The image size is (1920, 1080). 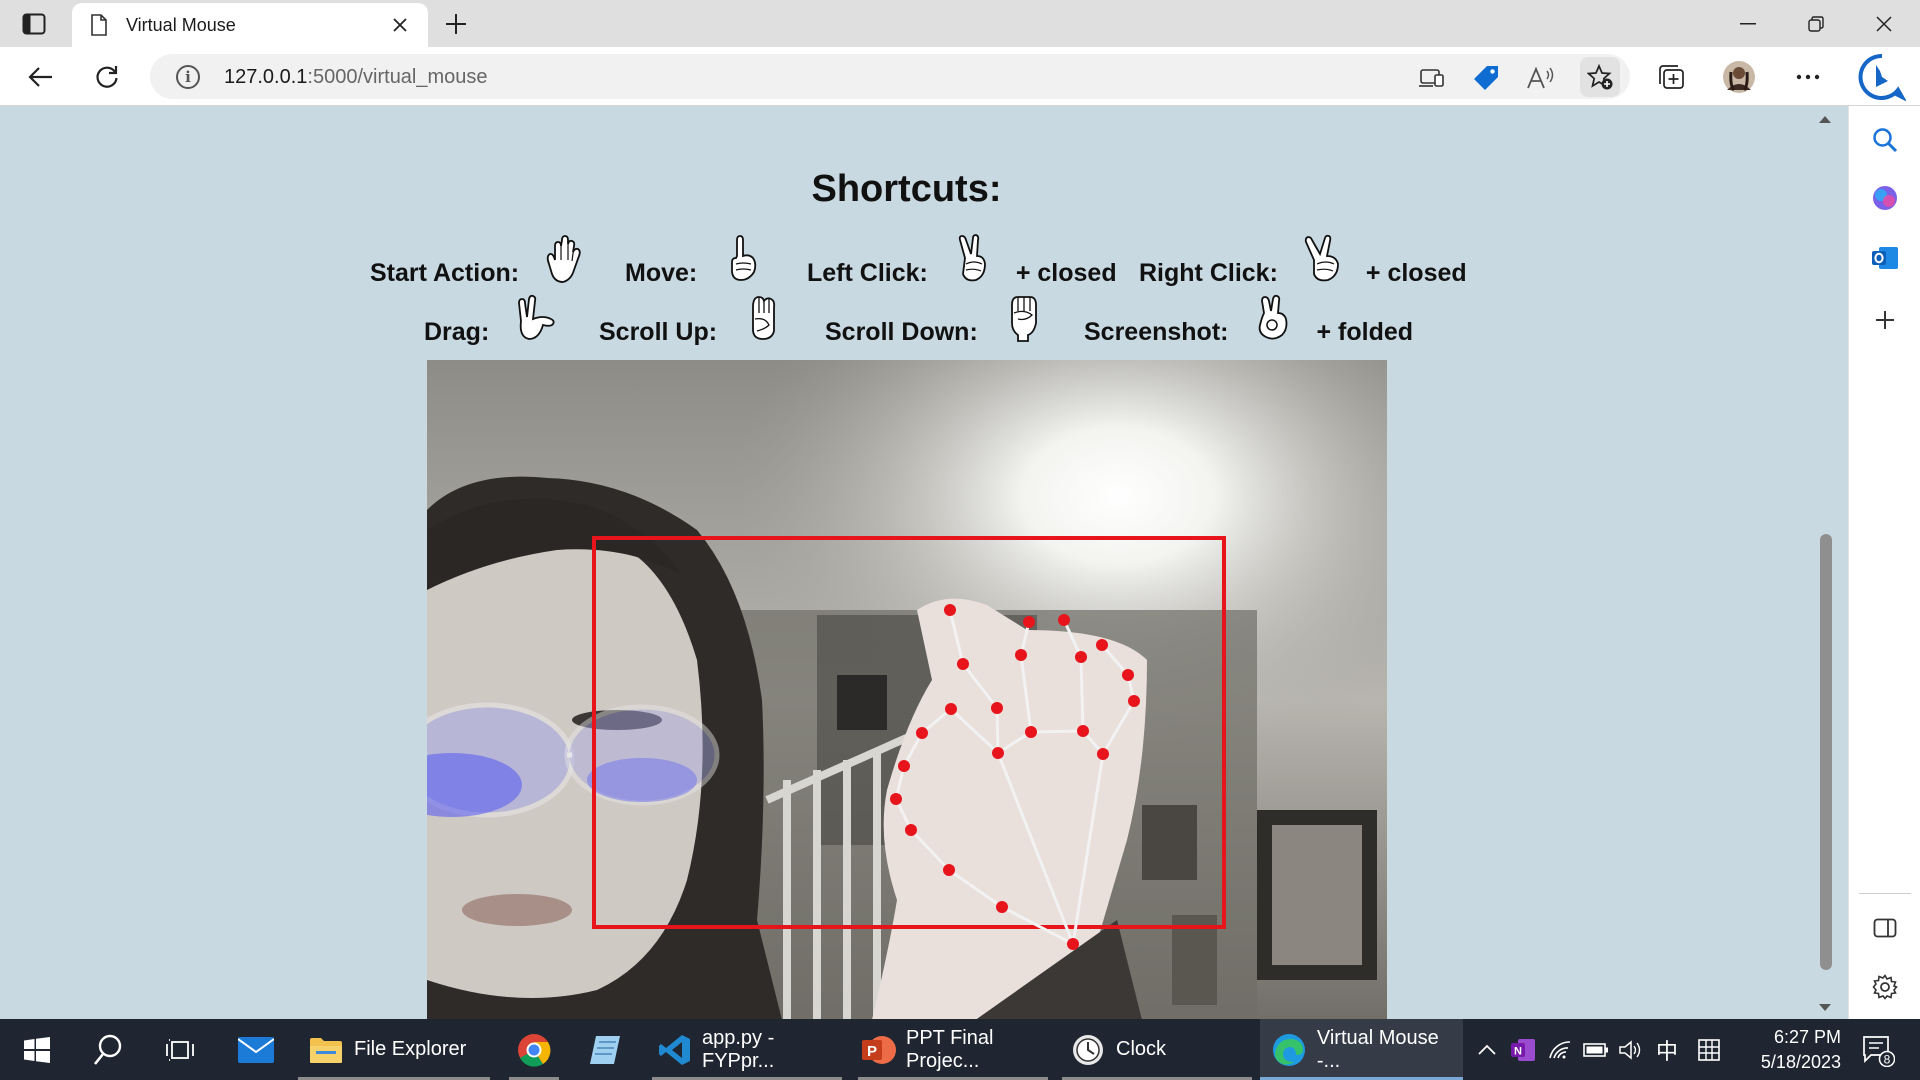 What do you see at coordinates (872, 1051) in the screenshot?
I see `svg-text: P` at bounding box center [872, 1051].